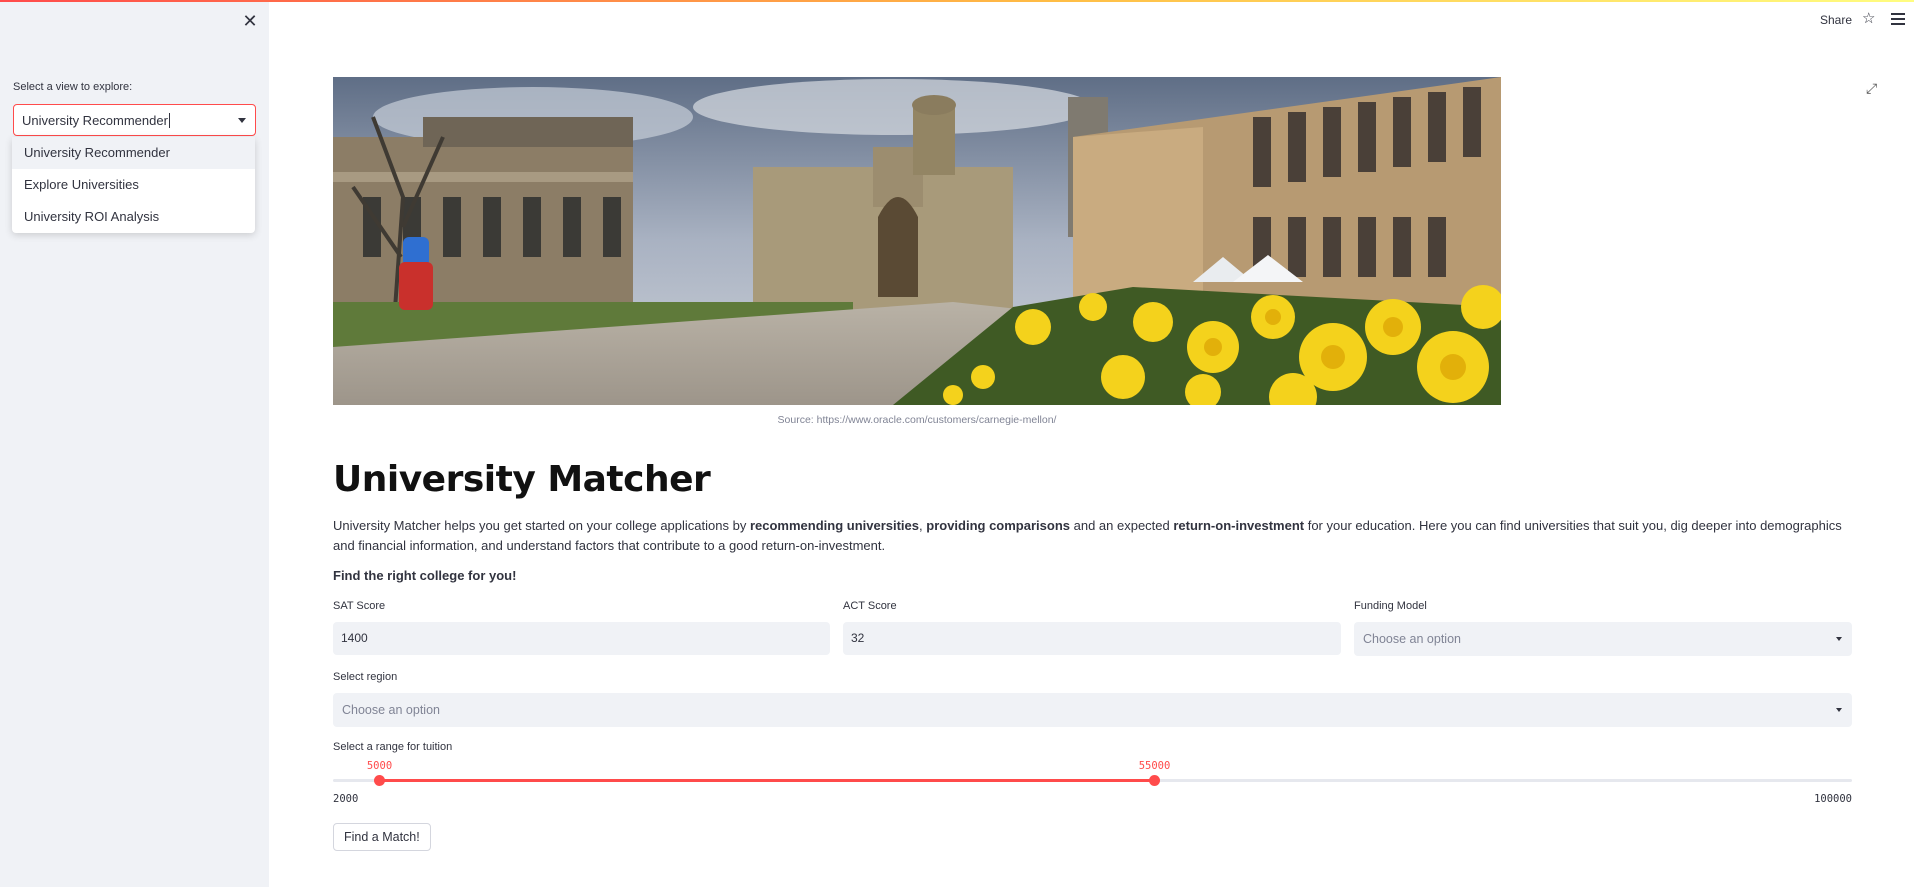 Image resolution: width=1914 pixels, height=887 pixels. I want to click on dropdown-option-explore-universities: Explore Universities, so click(133, 185).